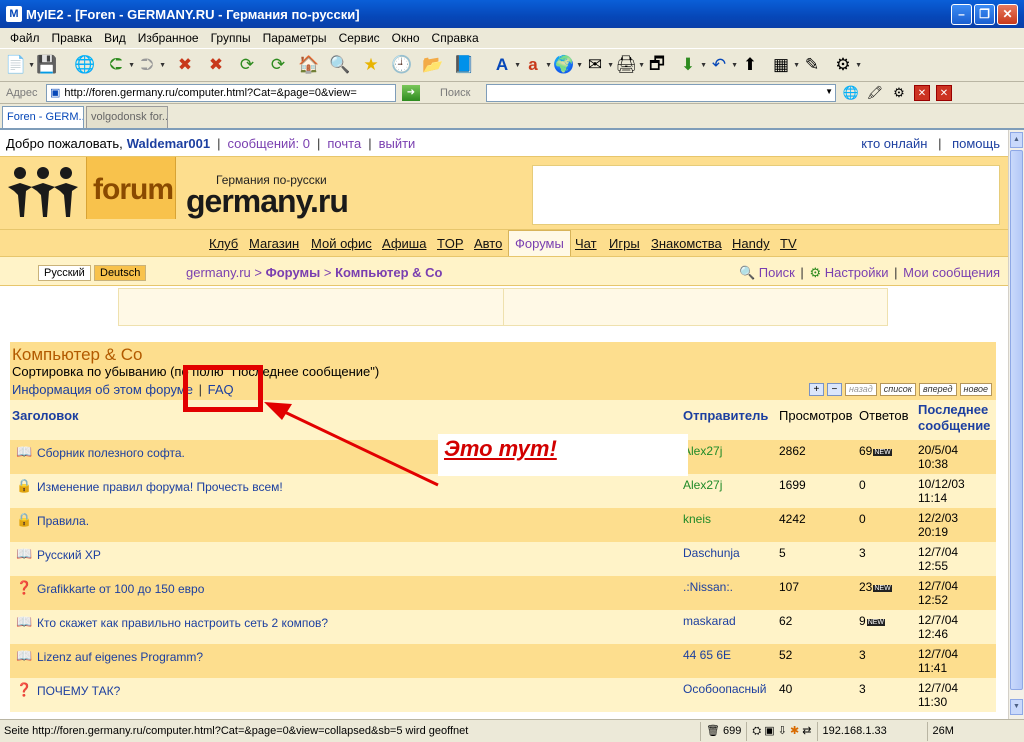 The height and width of the screenshot is (742, 1024). What do you see at coordinates (984, 14) in the screenshot?
I see `restore-button: ❐` at bounding box center [984, 14].